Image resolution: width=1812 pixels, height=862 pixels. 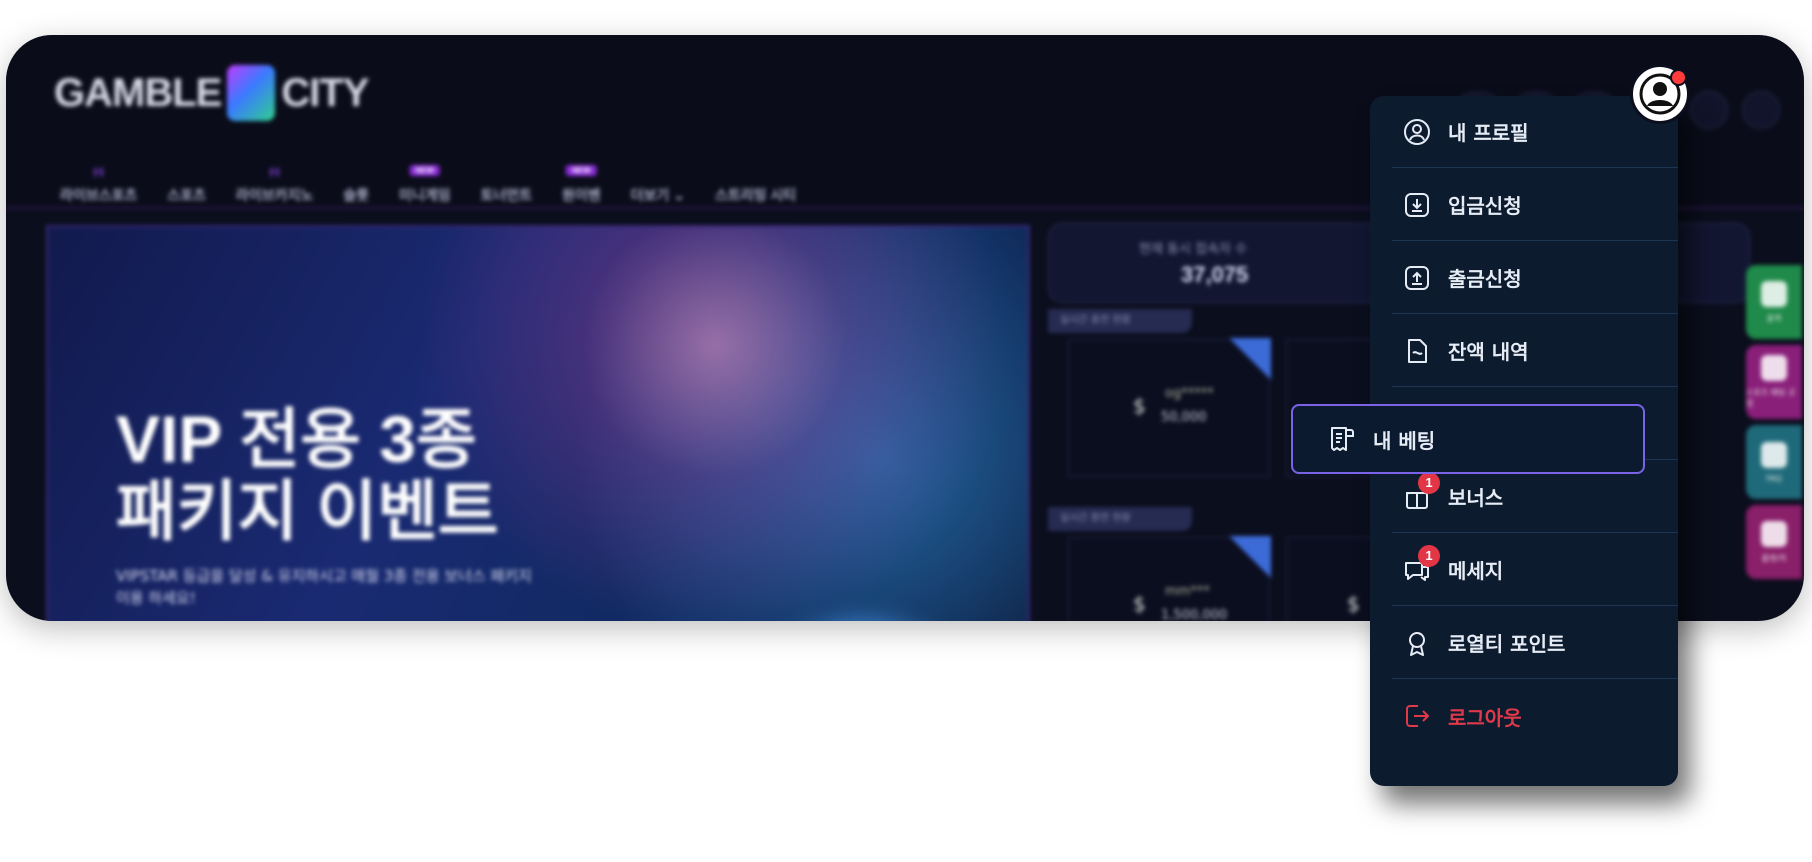 I want to click on message-icon: 1, so click(x=1421, y=564).